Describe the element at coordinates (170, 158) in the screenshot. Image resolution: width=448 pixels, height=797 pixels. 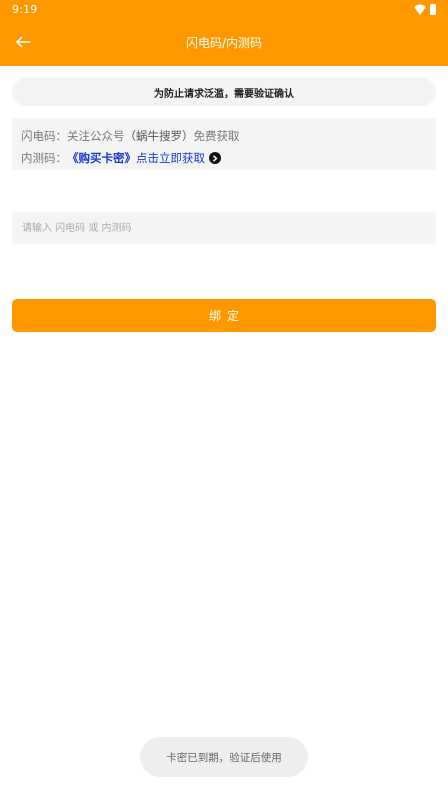
I see `get-now-link: 点击立即获取` at that location.